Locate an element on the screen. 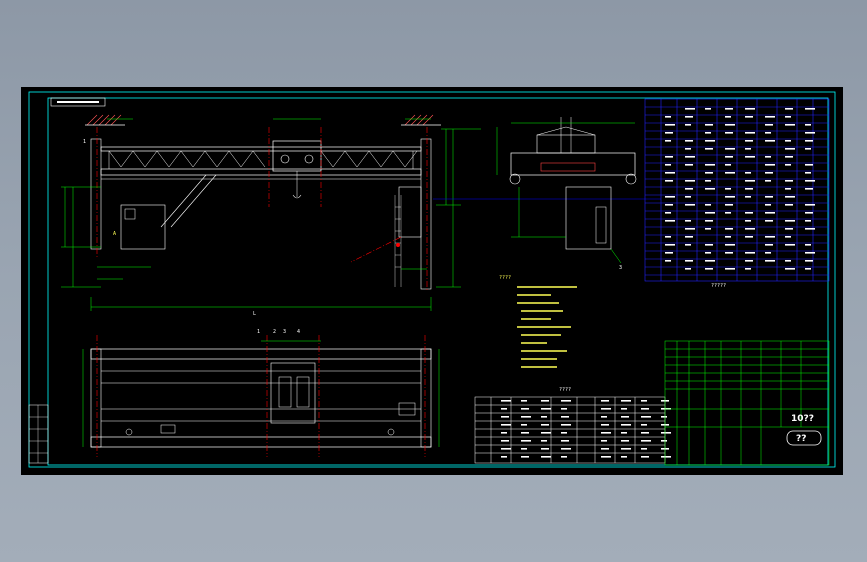  svg-text: L is located at coordinates (254, 314).